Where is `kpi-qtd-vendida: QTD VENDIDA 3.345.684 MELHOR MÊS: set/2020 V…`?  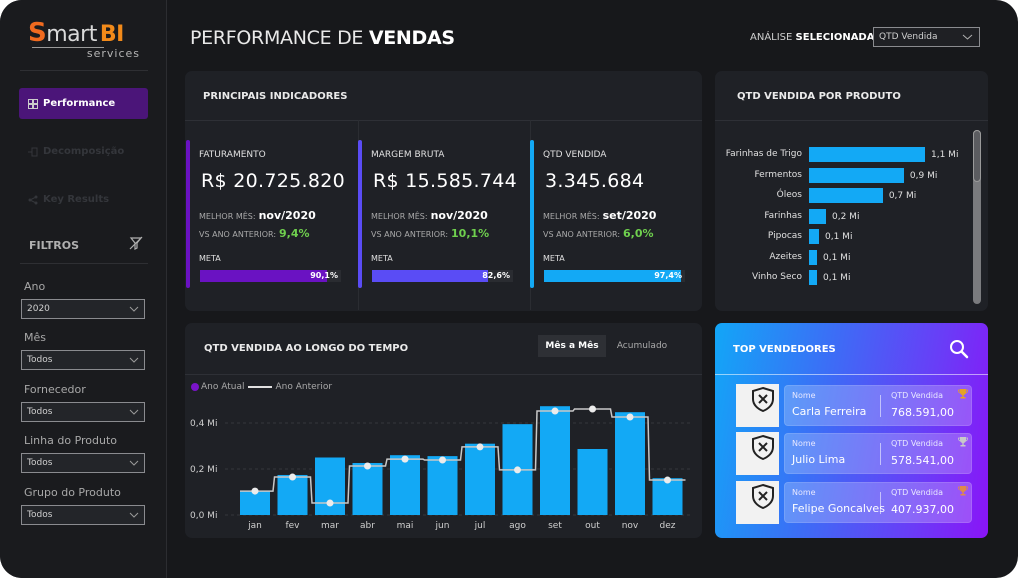
kpi-qtd-vendida: QTD VENDIDA 3.345.684 MELHOR MÊS: set/2020 V… is located at coordinates (612, 214).